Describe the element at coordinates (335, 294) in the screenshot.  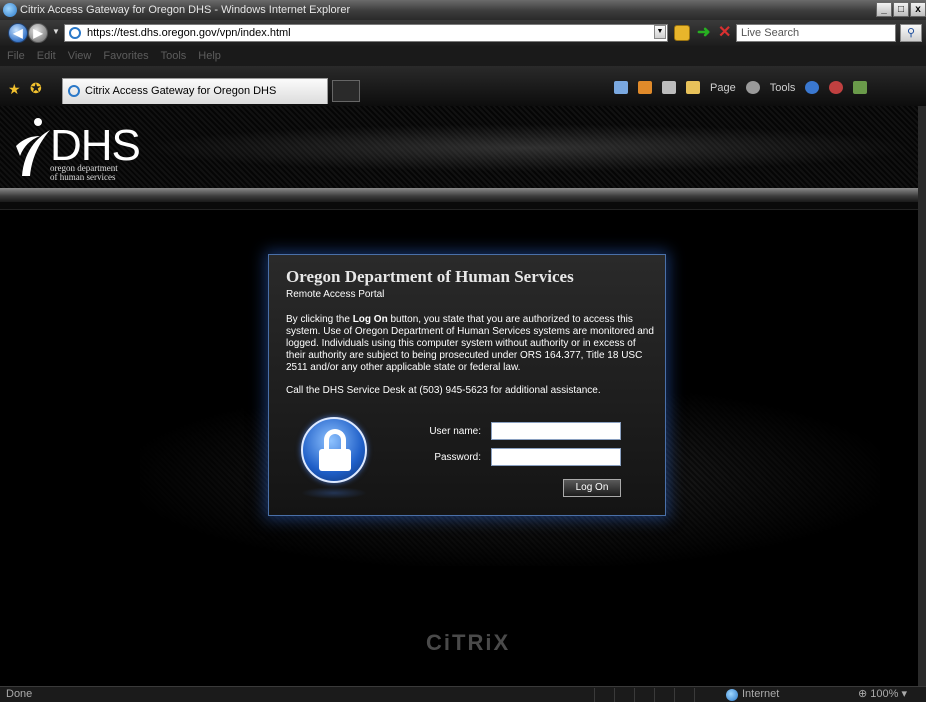
I see `login-subtitle: Remote Access Portal` at that location.